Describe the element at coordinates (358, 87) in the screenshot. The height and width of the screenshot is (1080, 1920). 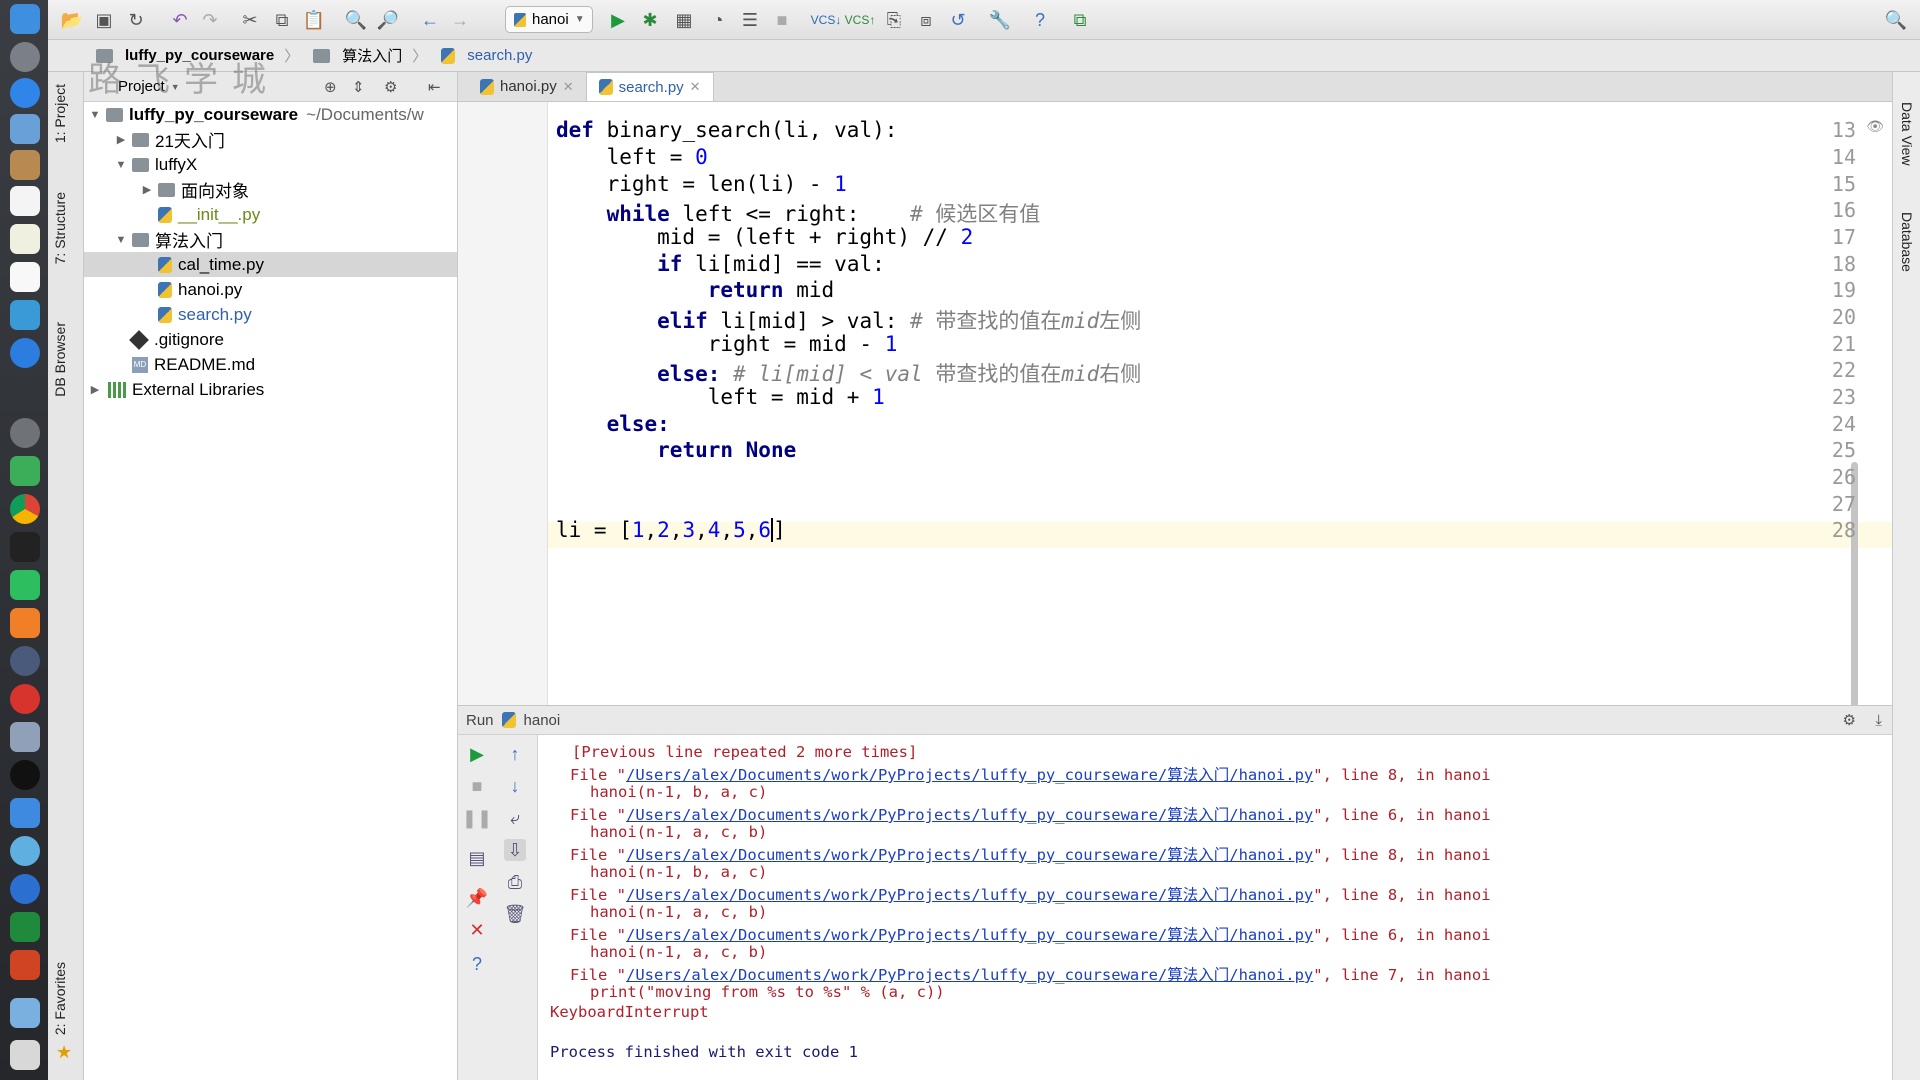
I see `collapse-icon: ⇕` at that location.